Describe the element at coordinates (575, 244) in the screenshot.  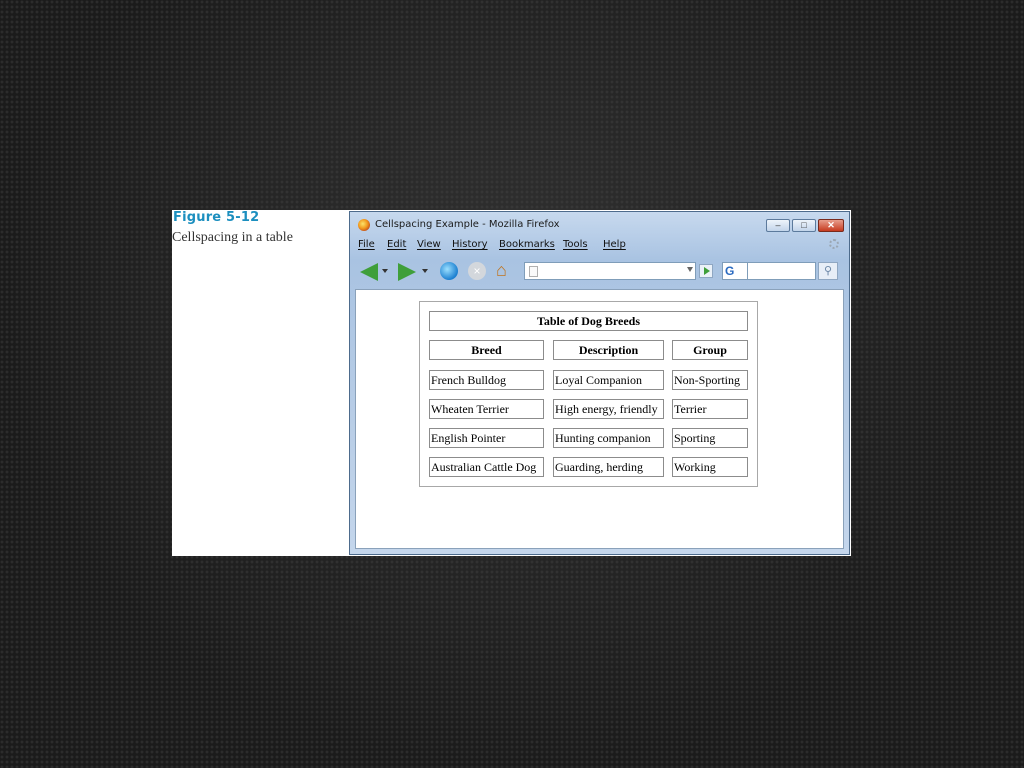
I see `menu-tools: Tools` at that location.